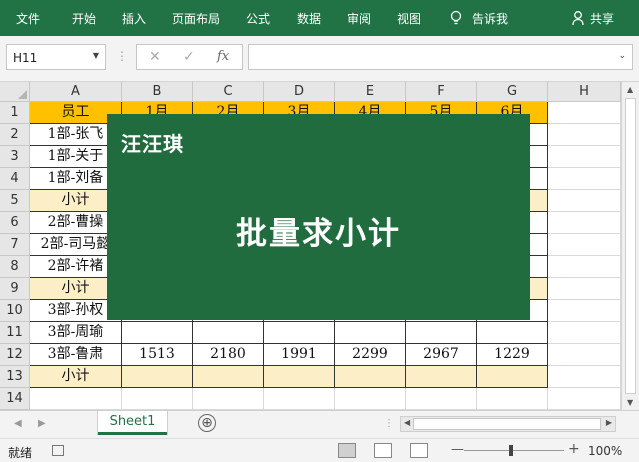 This screenshot has width=639, height=462. Describe the element at coordinates (370, 377) in the screenshot. I see `cell-e13` at that location.